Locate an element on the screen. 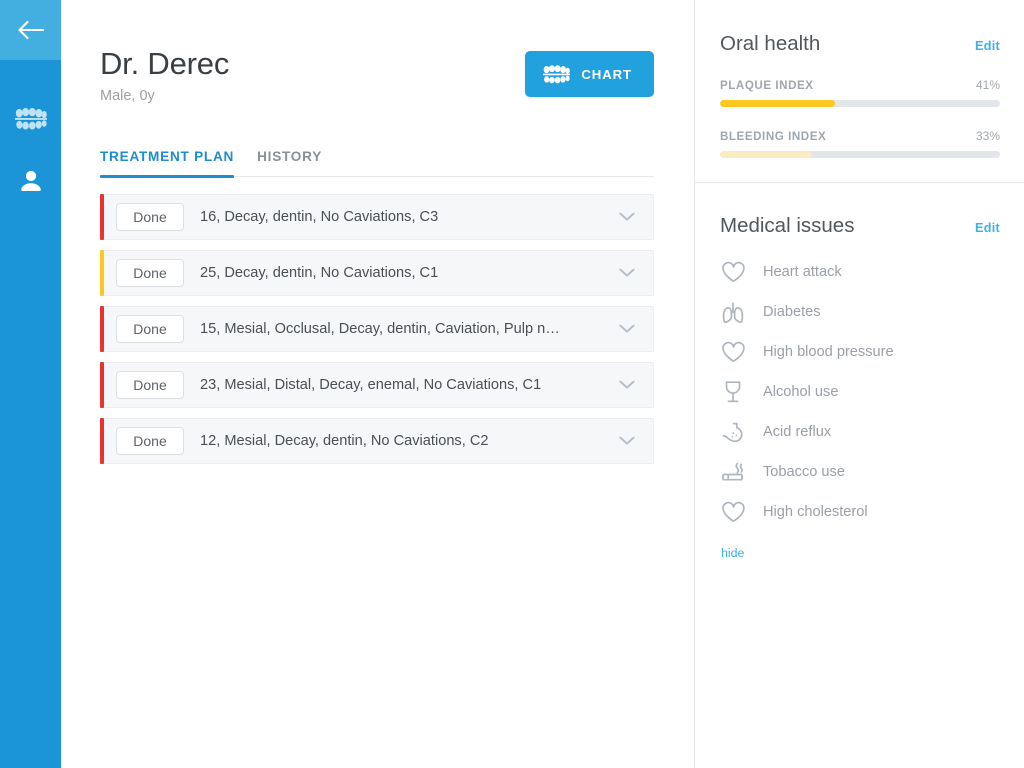 Image resolution: width=1024 pixels, height=768 pixels. metric-value: 41% is located at coordinates (987, 85).